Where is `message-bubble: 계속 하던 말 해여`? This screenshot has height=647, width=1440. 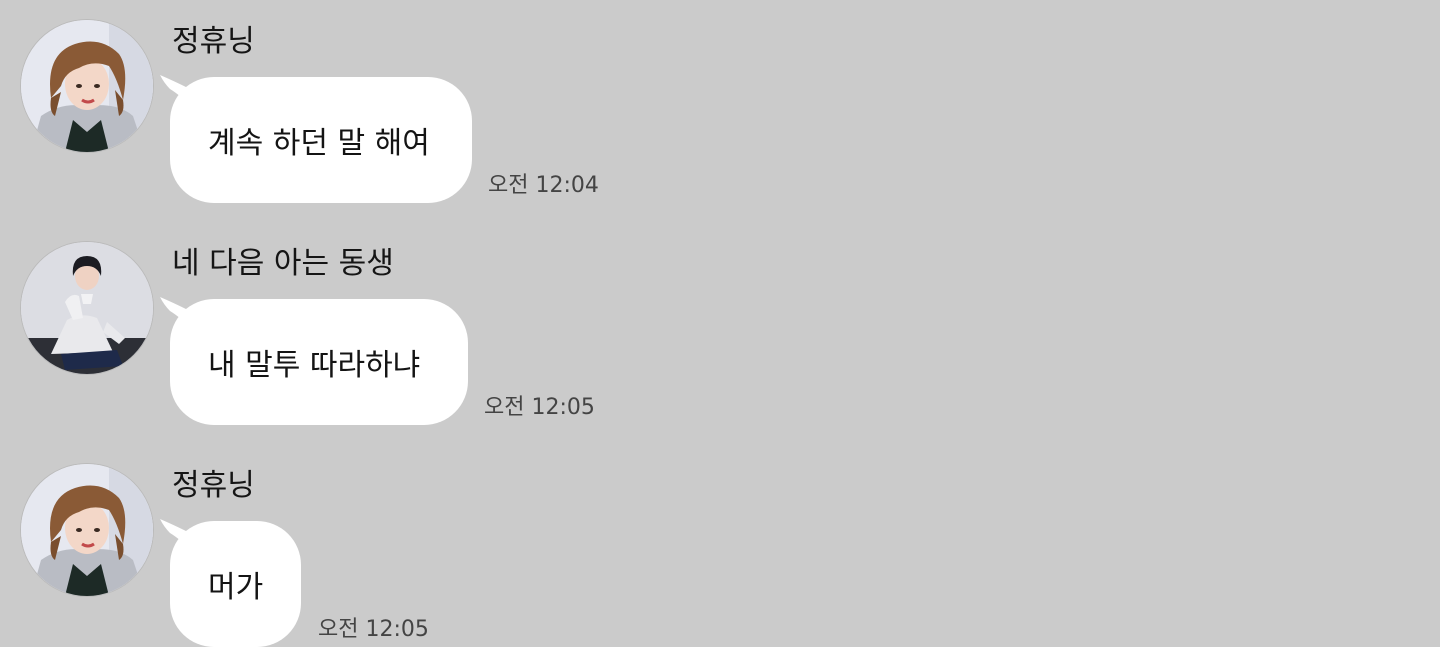
message-bubble: 계속 하던 말 해여 is located at coordinates (316, 139).